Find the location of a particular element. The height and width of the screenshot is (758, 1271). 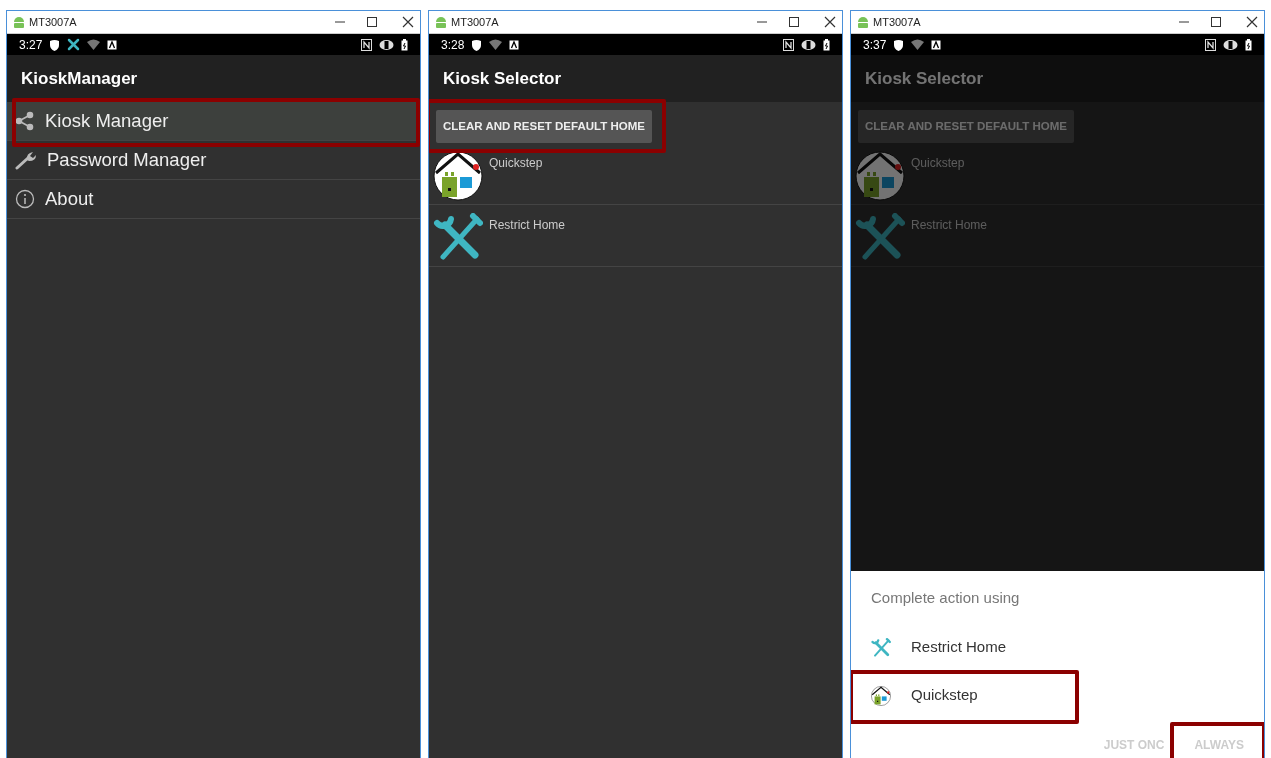

menu-item: Password Manager is located at coordinates (213, 160).